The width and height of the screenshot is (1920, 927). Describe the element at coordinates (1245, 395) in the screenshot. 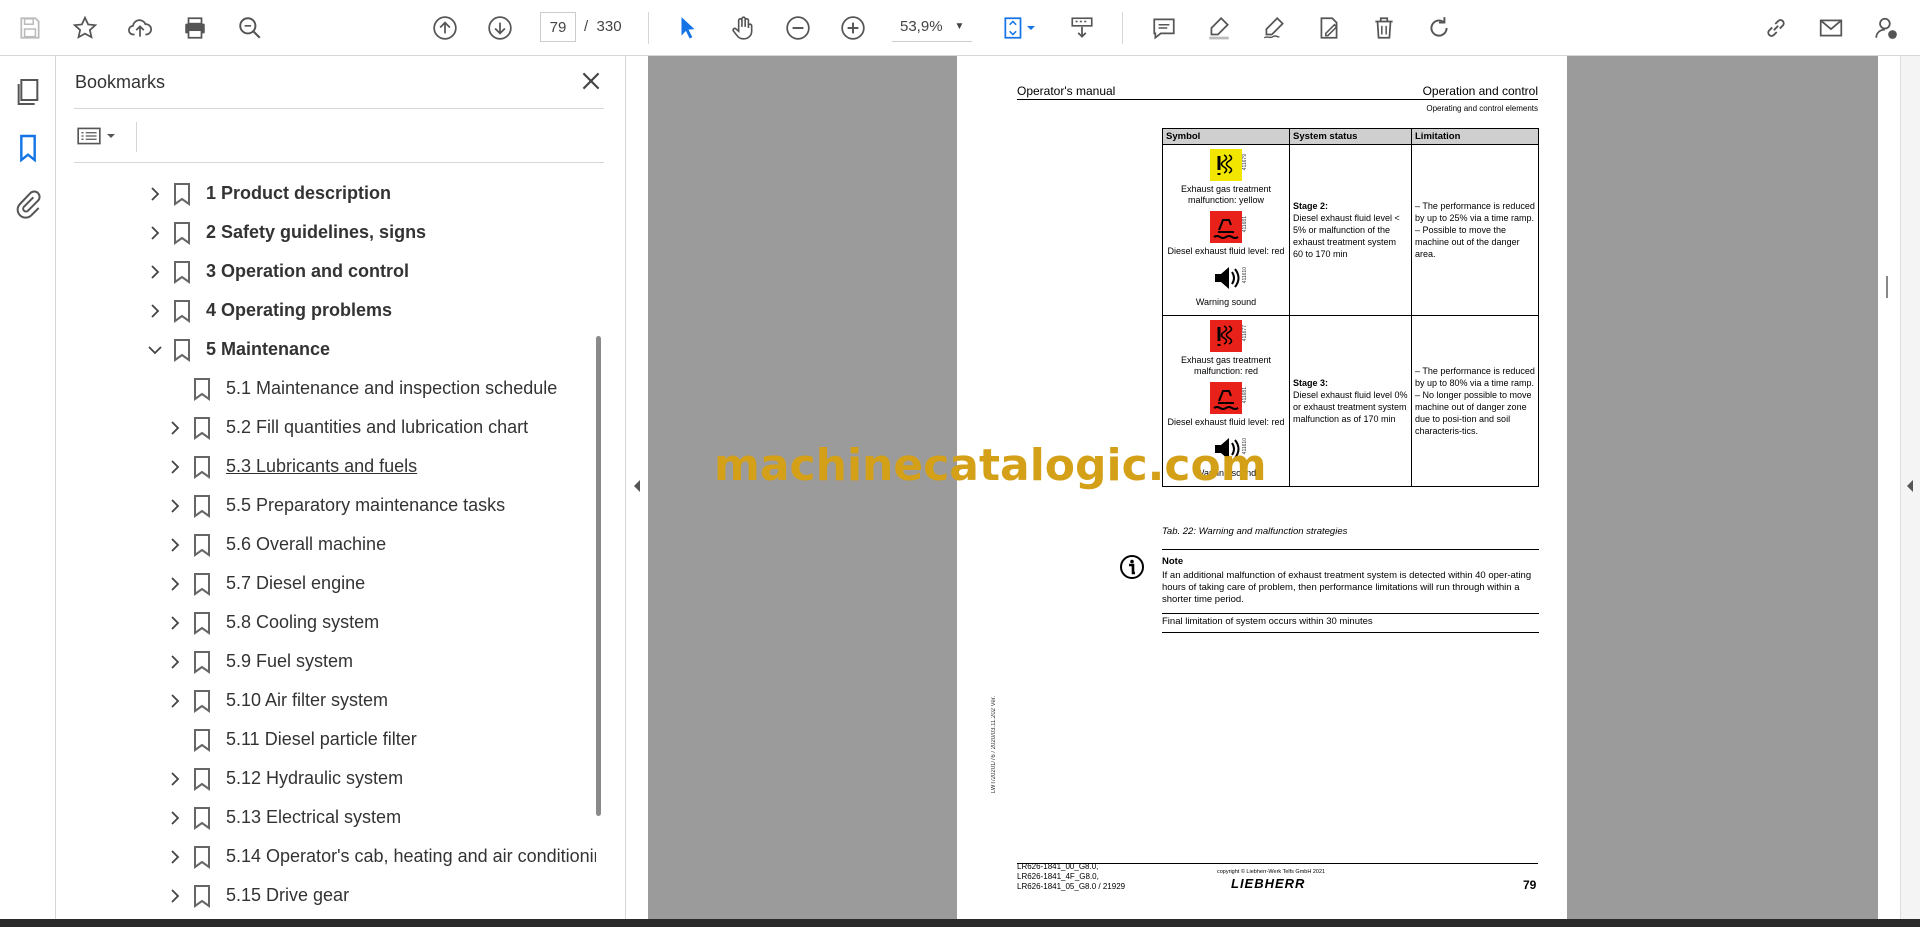

I see `symbol-code: 411681` at that location.